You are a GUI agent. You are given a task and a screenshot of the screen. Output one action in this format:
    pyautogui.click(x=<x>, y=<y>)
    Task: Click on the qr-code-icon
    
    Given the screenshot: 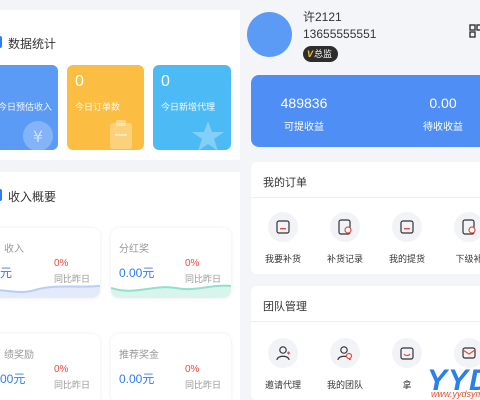 What is the action you would take?
    pyautogui.click(x=474, y=31)
    